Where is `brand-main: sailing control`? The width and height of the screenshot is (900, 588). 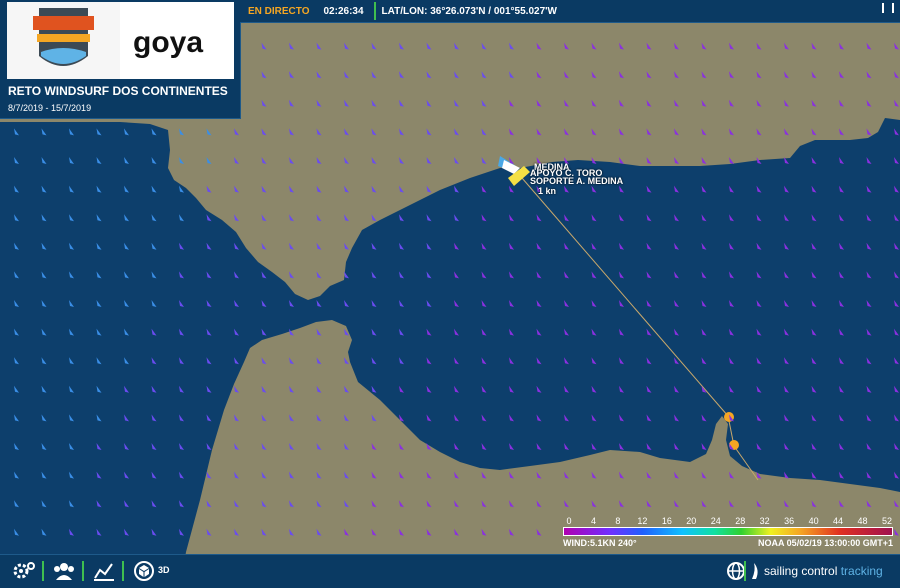
brand-main: sailing control is located at coordinates (801, 571).